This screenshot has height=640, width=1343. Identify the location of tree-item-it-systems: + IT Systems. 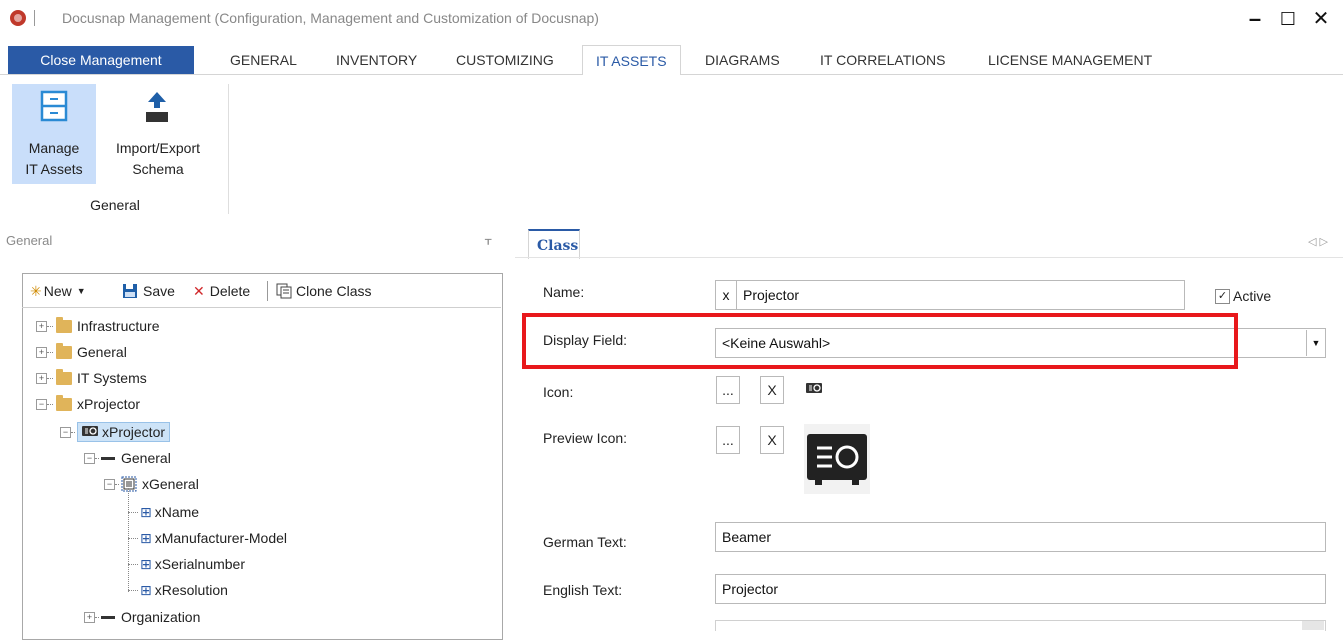
(91, 378).